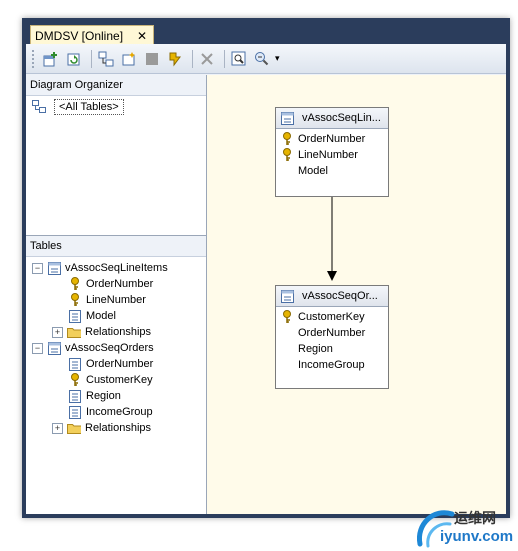 Image resolution: width=518 pixels, height=551 pixels. I want to click on all-tables-diagram: <All Tables>, so click(78, 107).